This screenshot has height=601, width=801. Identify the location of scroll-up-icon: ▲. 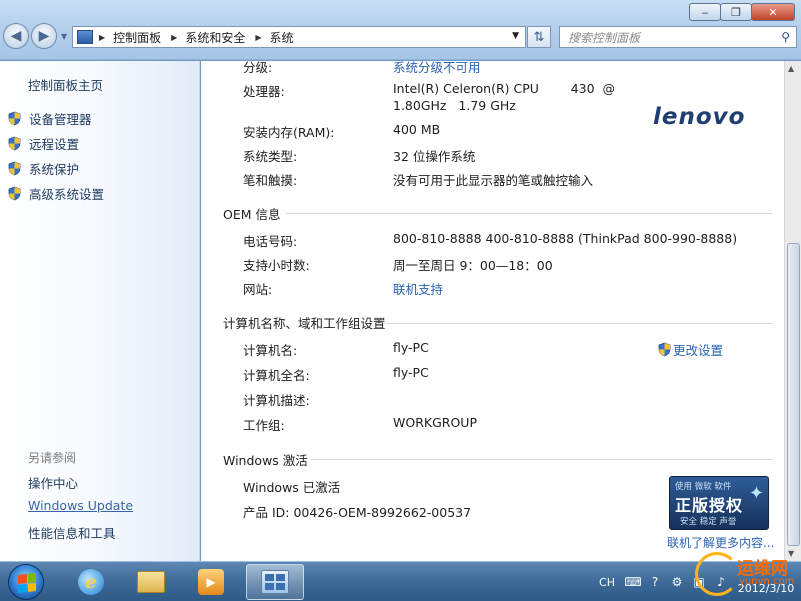
(791, 68).